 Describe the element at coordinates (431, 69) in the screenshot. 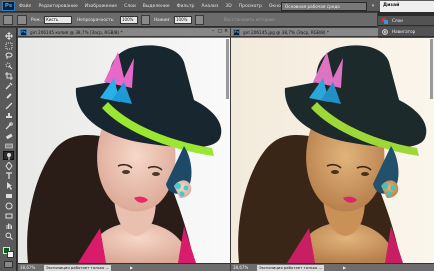

I see `vertical-scrollbar-right` at that location.